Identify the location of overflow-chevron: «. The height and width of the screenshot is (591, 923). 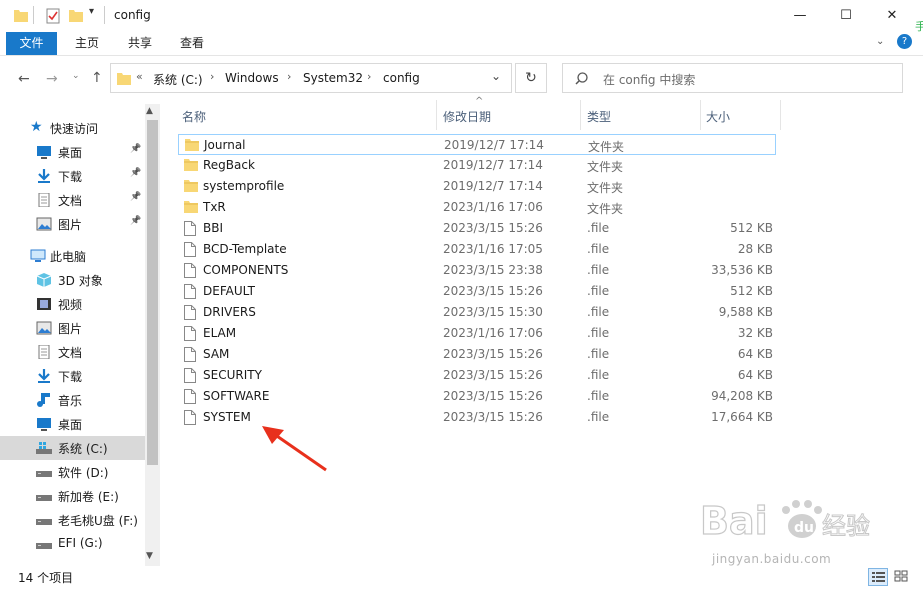
(139, 76).